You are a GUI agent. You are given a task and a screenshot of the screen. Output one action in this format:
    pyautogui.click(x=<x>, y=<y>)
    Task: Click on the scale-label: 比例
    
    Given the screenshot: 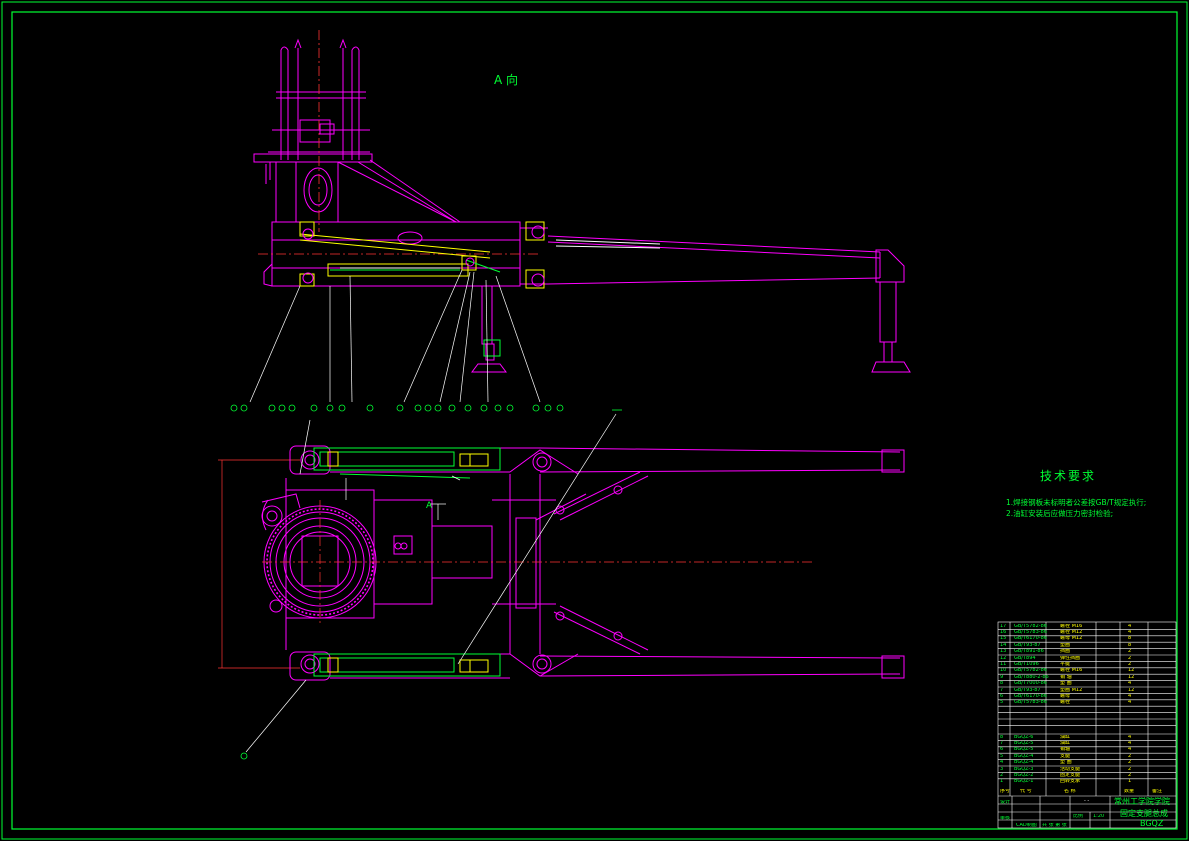 What is the action you would take?
    pyautogui.click(x=1078, y=816)
    